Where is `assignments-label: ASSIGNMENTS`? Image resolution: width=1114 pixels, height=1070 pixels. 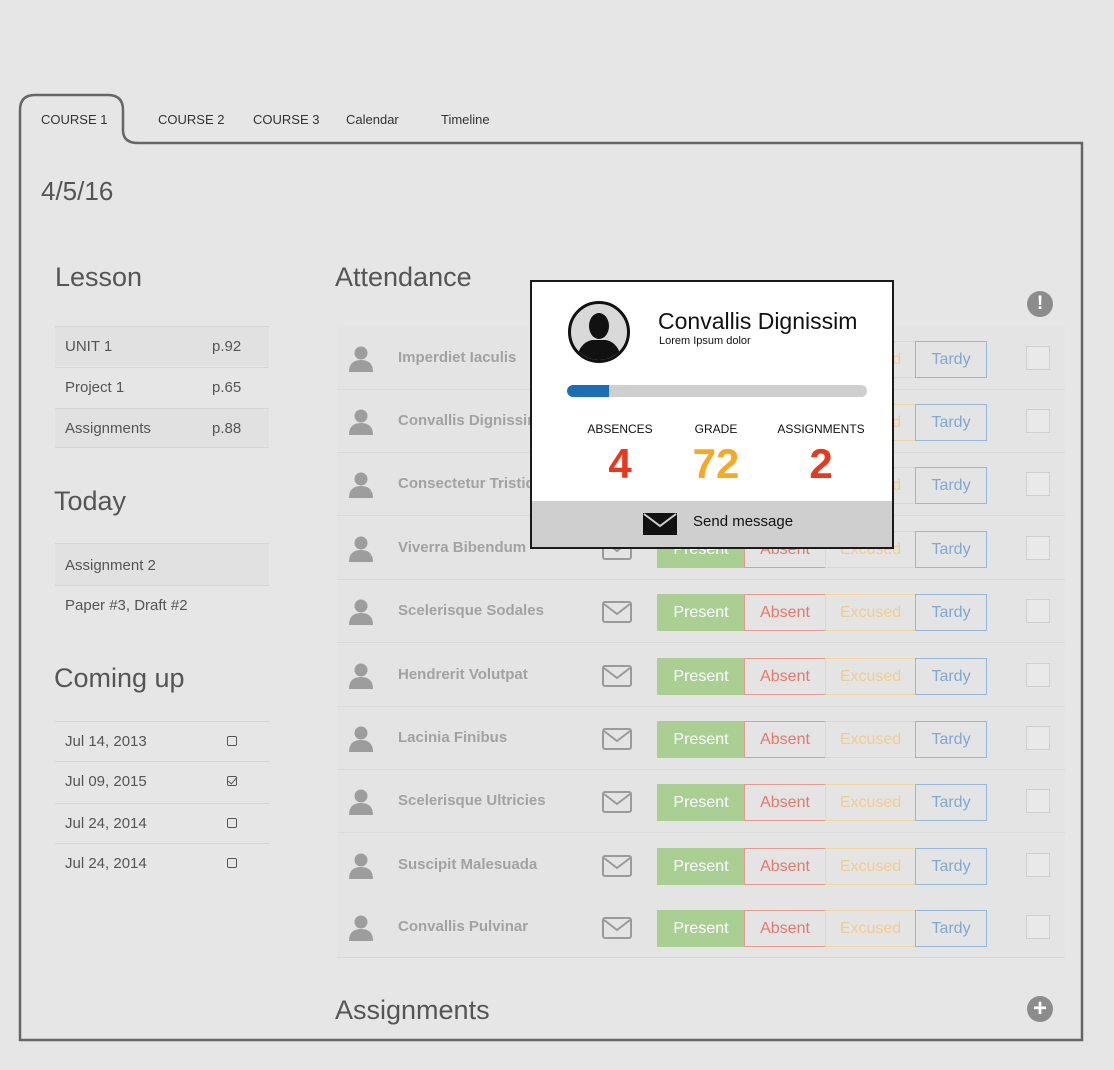 assignments-label: ASSIGNMENTS is located at coordinates (821, 429).